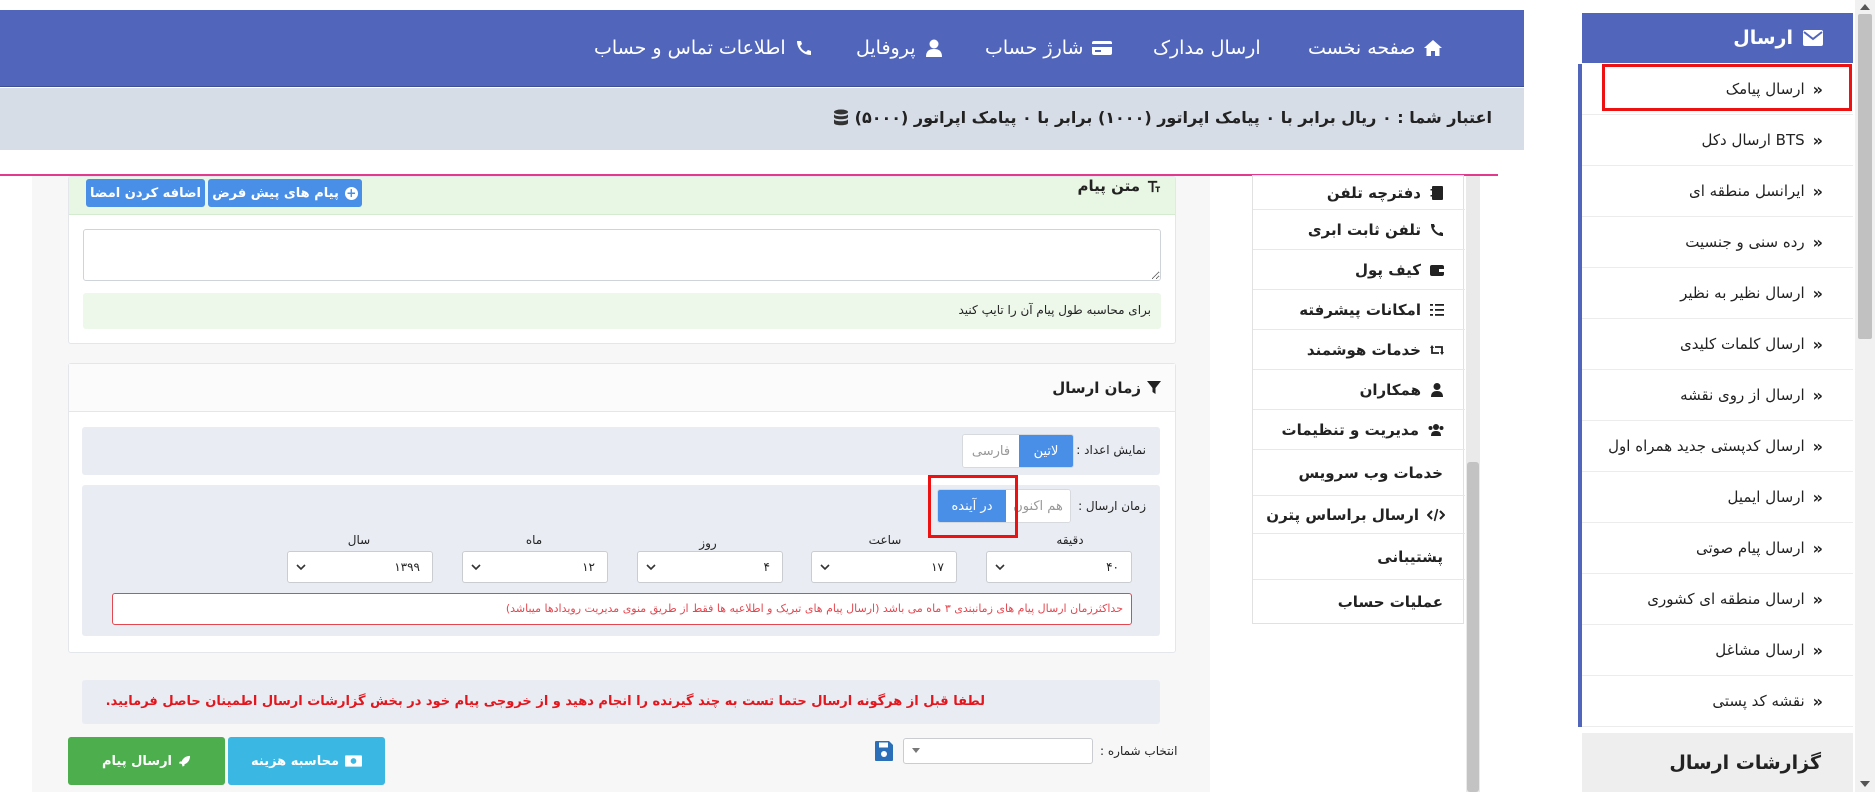 The height and width of the screenshot is (792, 1875). I want to click on minute-select: ۴۰, so click(1059, 567).